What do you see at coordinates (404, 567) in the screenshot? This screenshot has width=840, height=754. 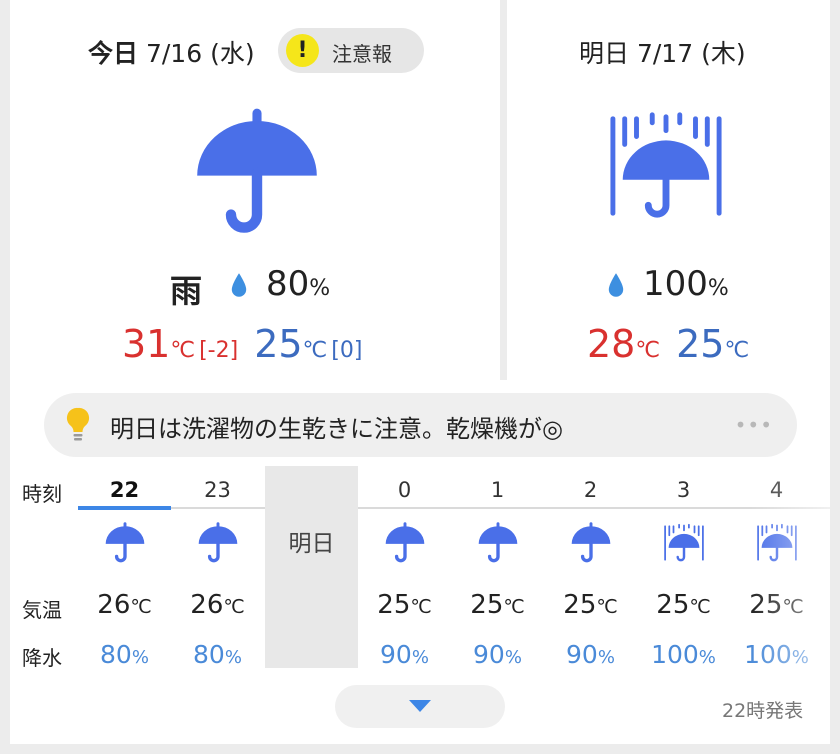 I see `hour-column: 0 25℃ 90%` at bounding box center [404, 567].